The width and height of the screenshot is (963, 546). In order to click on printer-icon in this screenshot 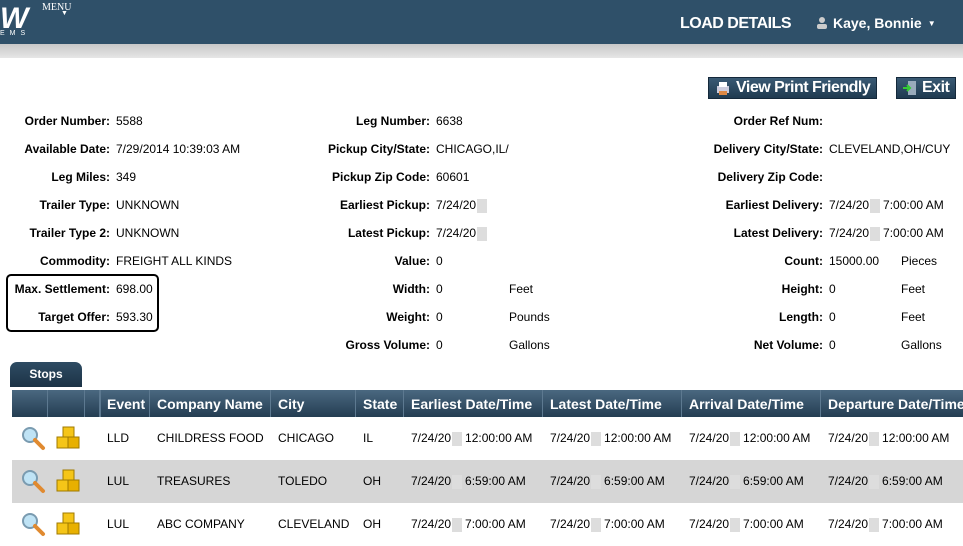, I will do `click(723, 88)`.